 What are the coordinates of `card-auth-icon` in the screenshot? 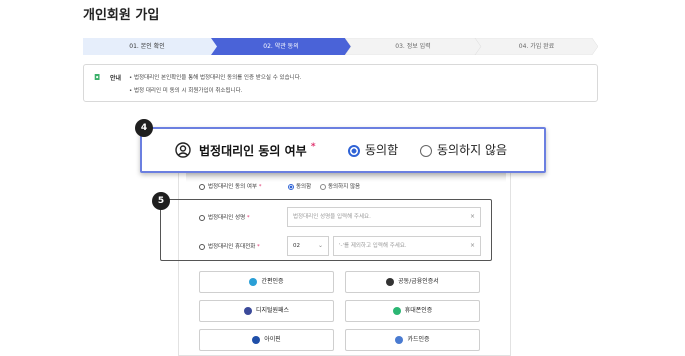 It's located at (399, 339).